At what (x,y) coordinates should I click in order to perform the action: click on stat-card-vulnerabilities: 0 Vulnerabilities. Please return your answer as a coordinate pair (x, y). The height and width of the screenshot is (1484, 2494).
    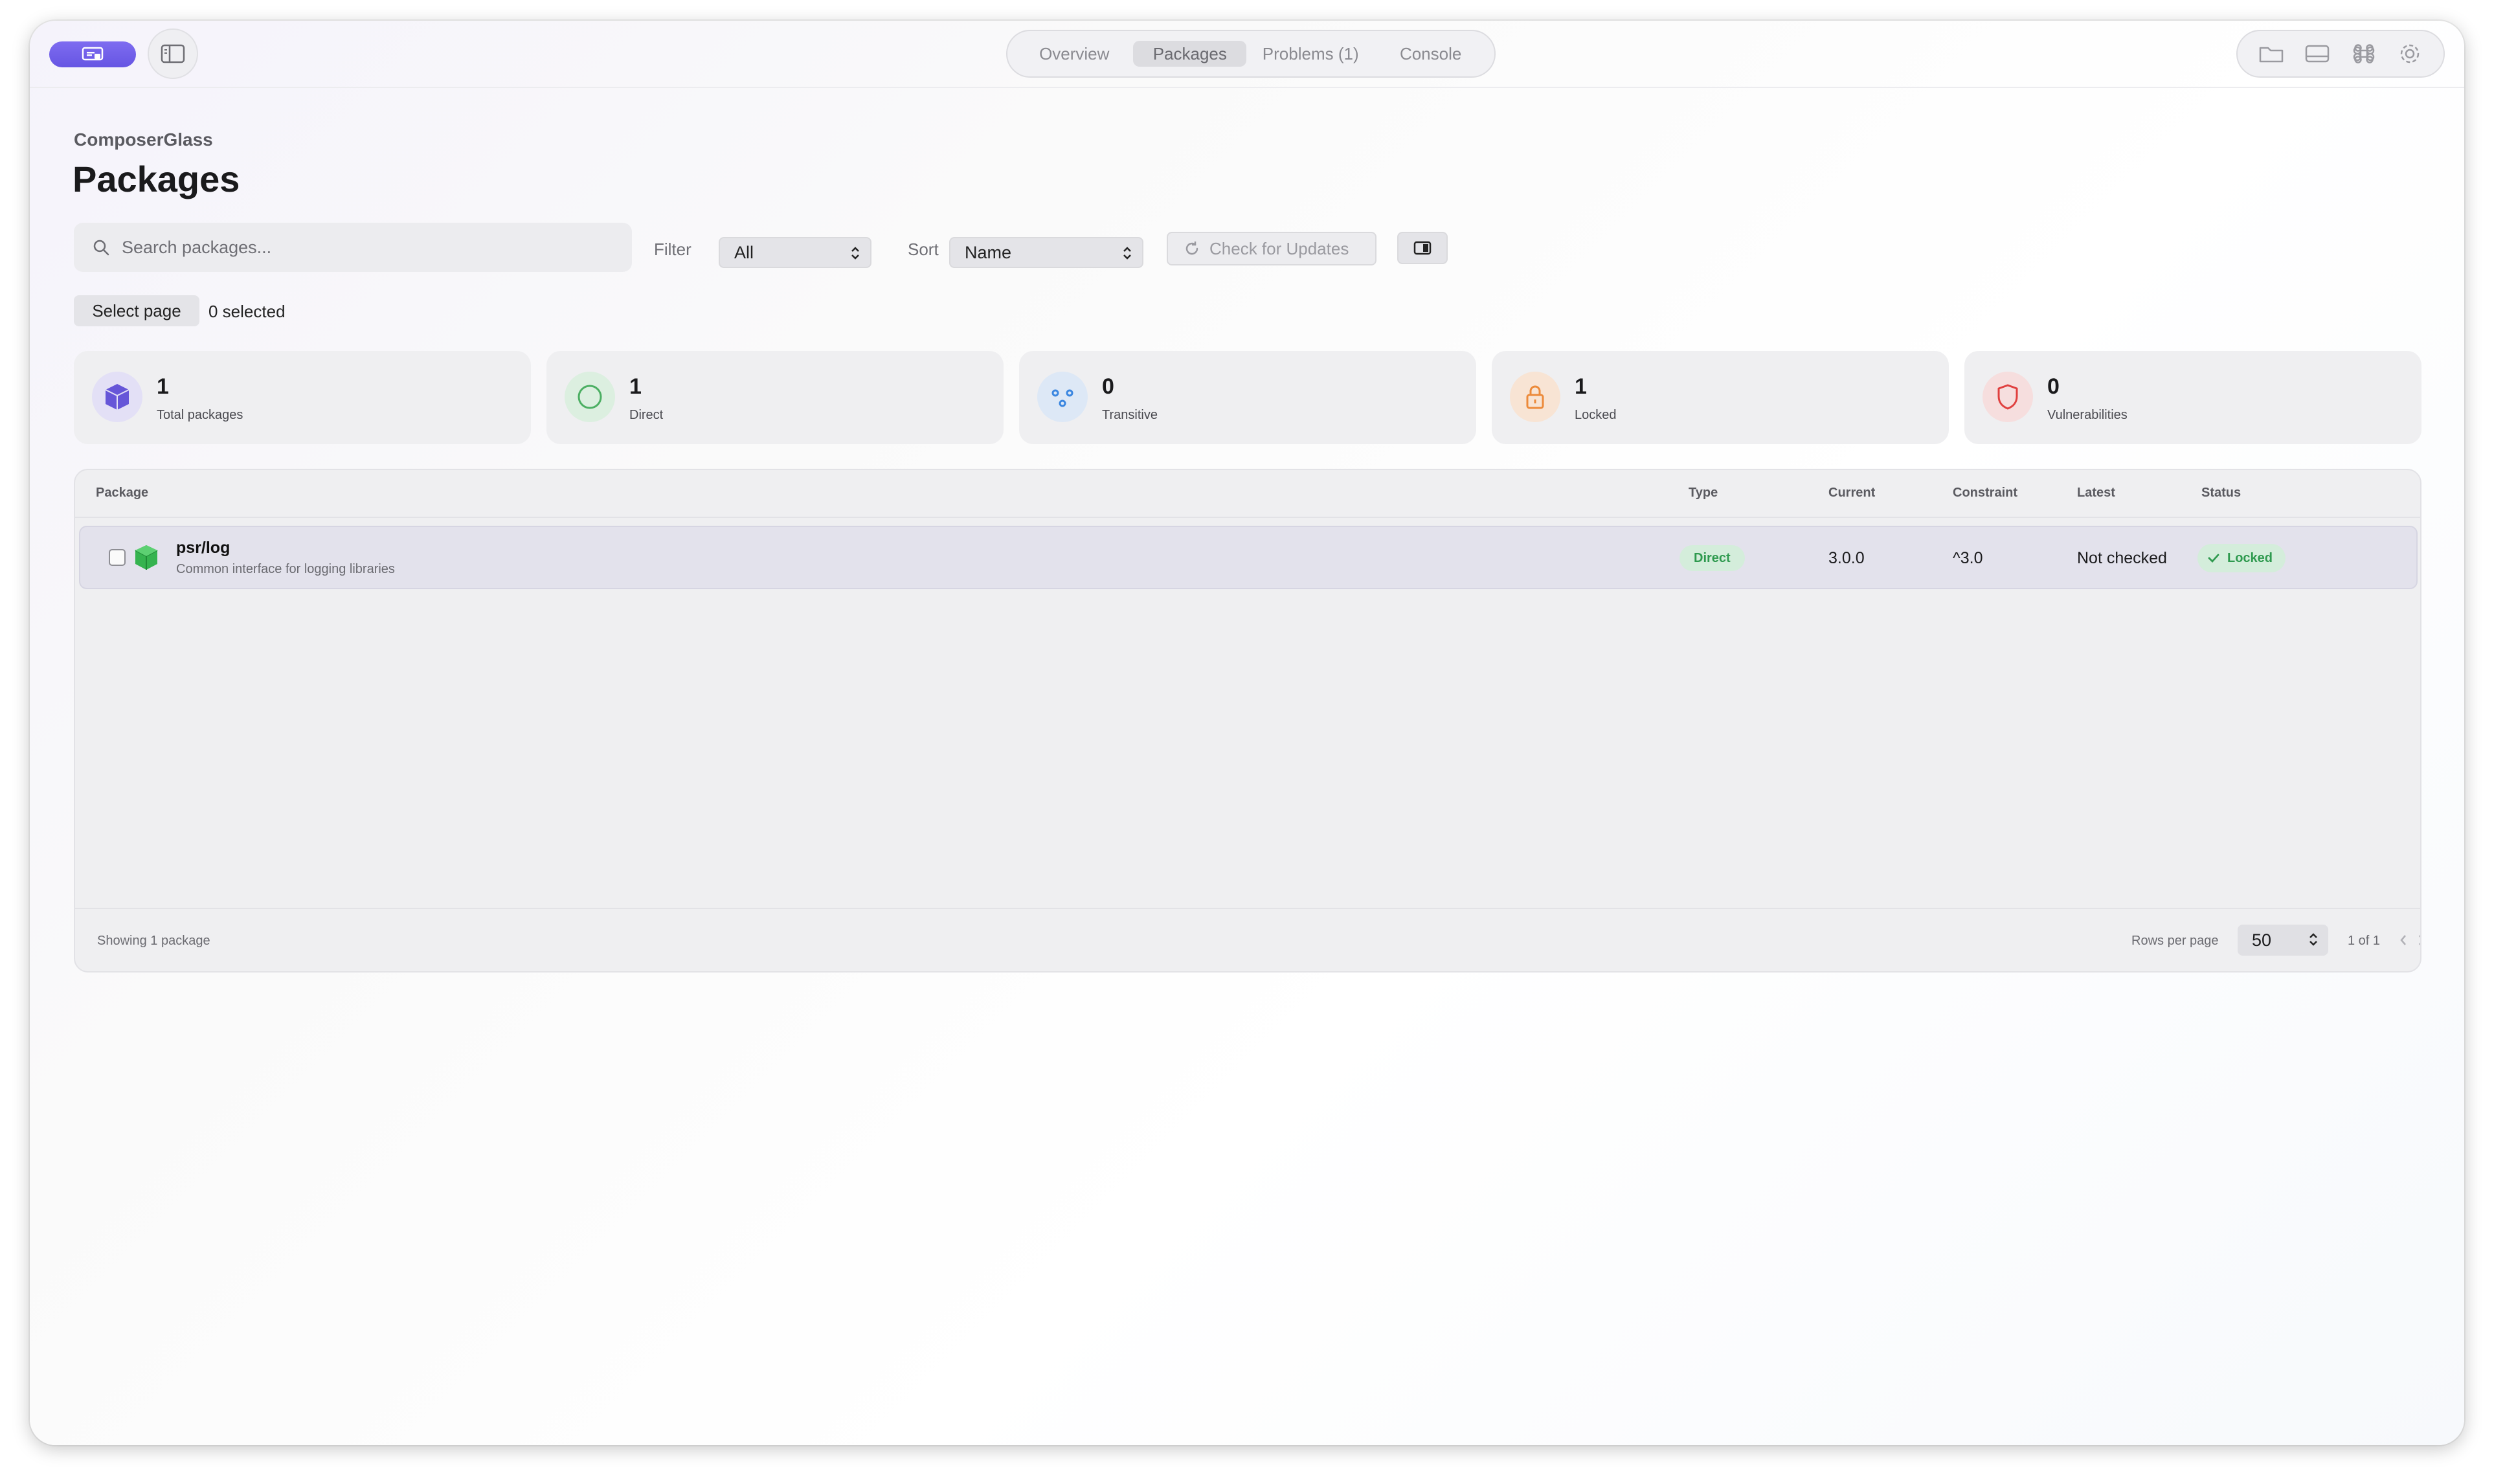
    Looking at the image, I should click on (2192, 398).